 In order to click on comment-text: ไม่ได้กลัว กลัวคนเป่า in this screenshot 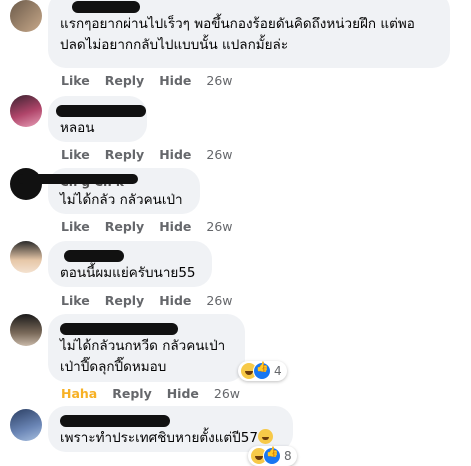, I will do `click(121, 200)`.